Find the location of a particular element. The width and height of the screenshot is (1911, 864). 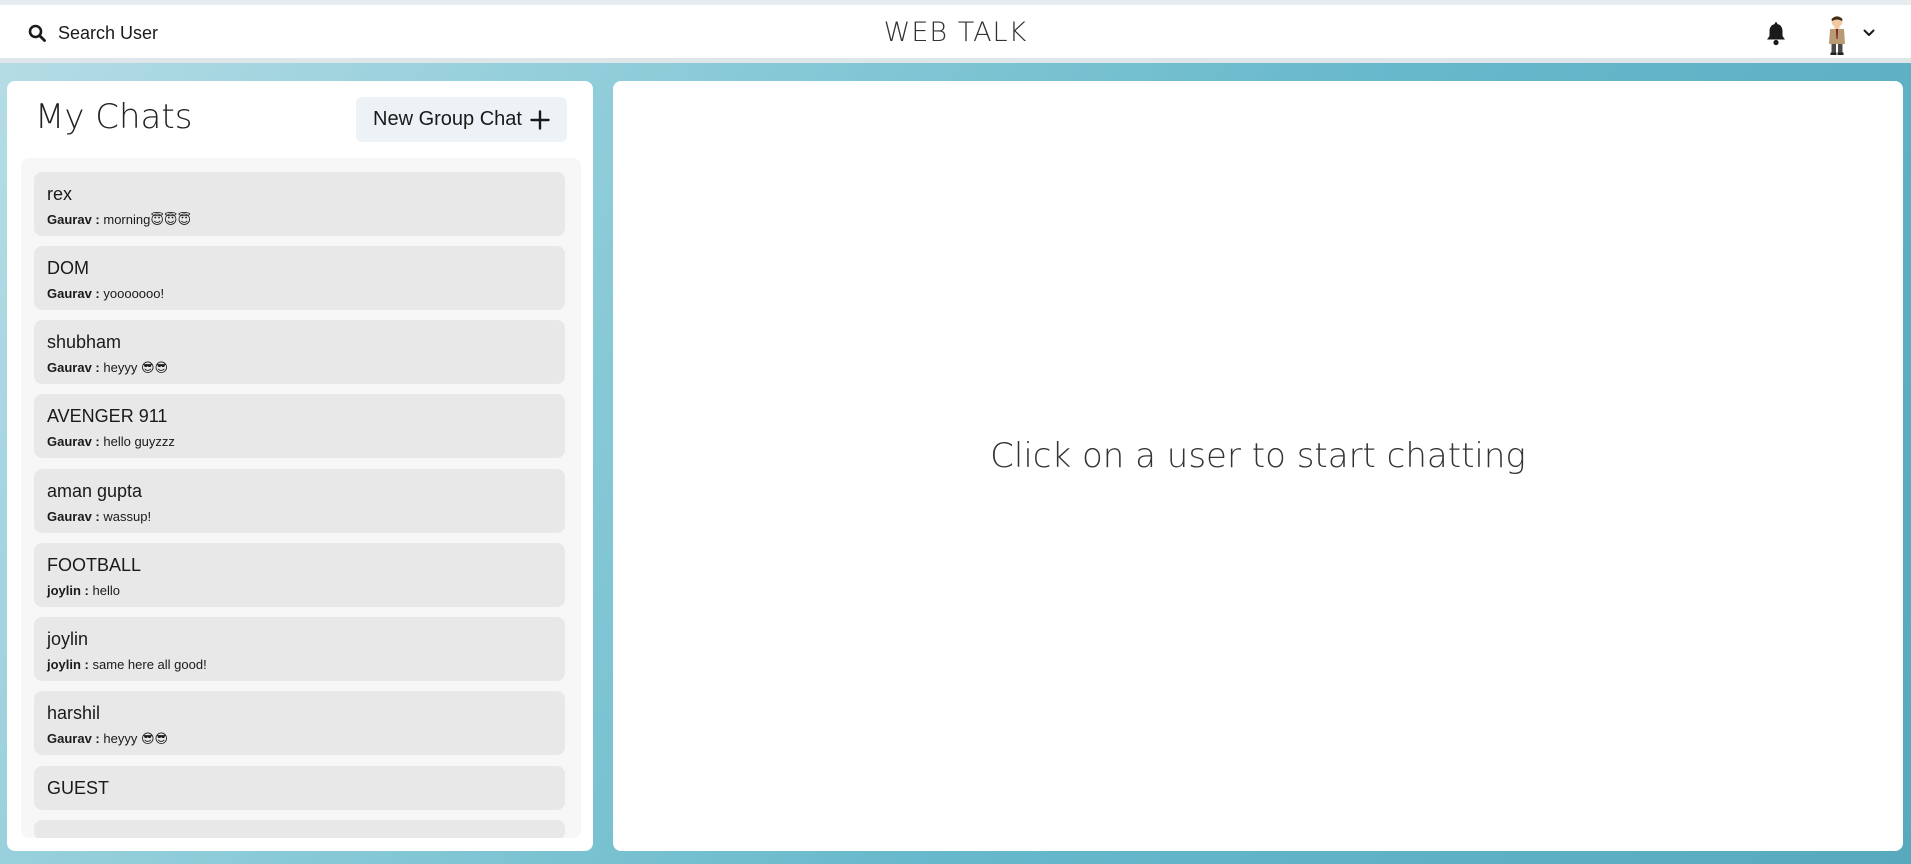

chat-name: rex is located at coordinates (60, 194).